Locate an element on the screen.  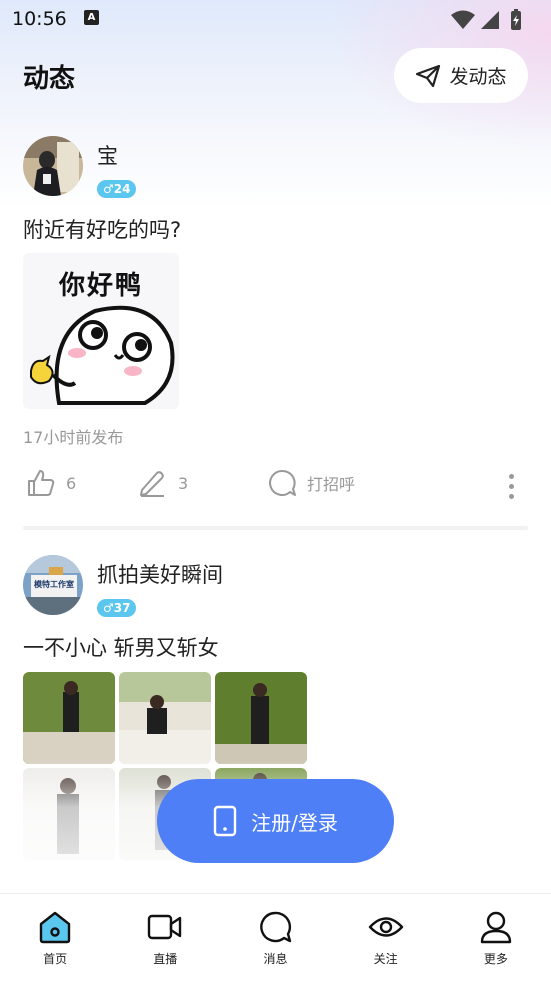
gender-age-badge: ♂37 is located at coordinates (117, 608).